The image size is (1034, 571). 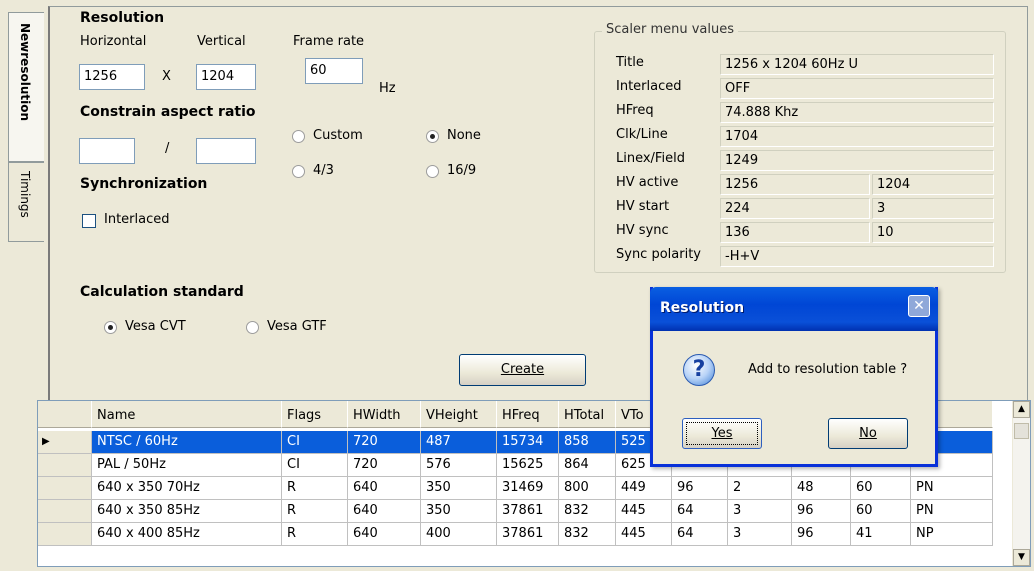 I want to click on table-cell: 48, so click(x=821, y=488).